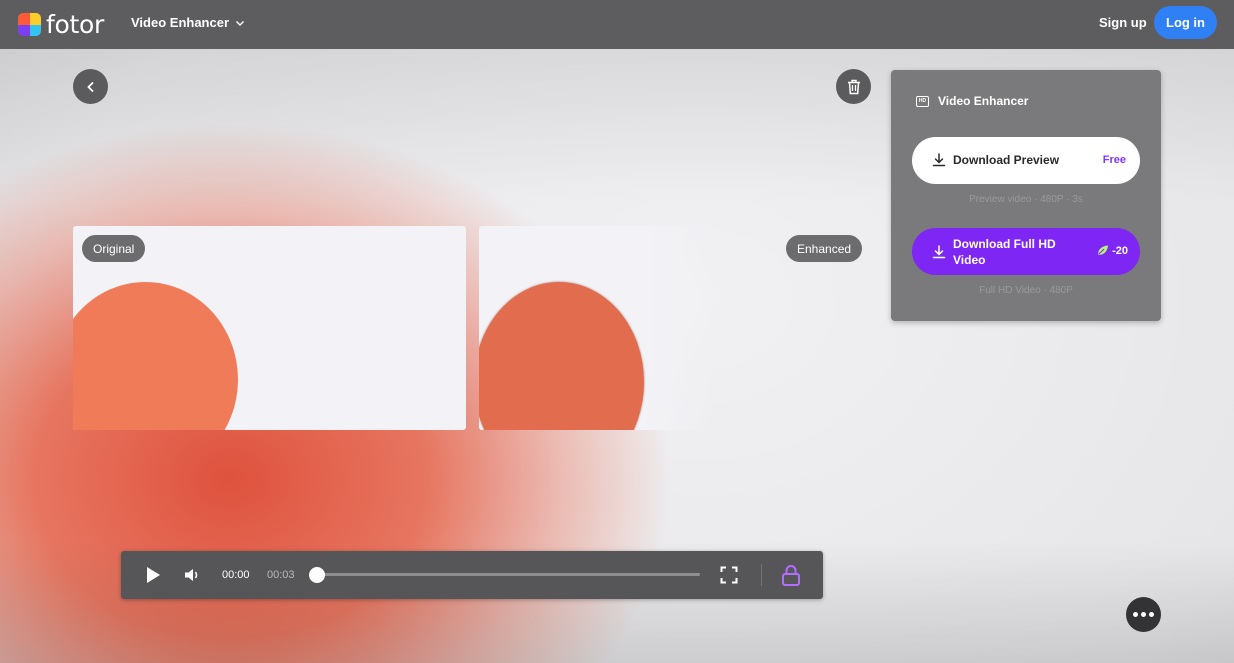  Describe the element at coordinates (1120, 250) in the screenshot. I see `credits-value: -20` at that location.